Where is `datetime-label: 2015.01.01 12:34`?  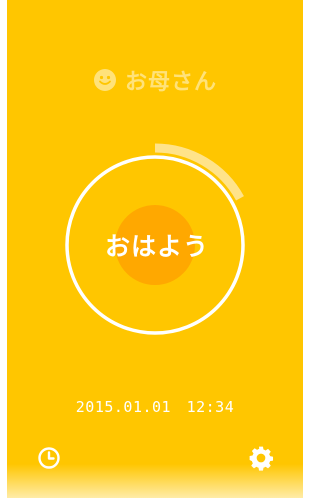
datetime-label: 2015.01.01 12:34 is located at coordinates (155, 407).